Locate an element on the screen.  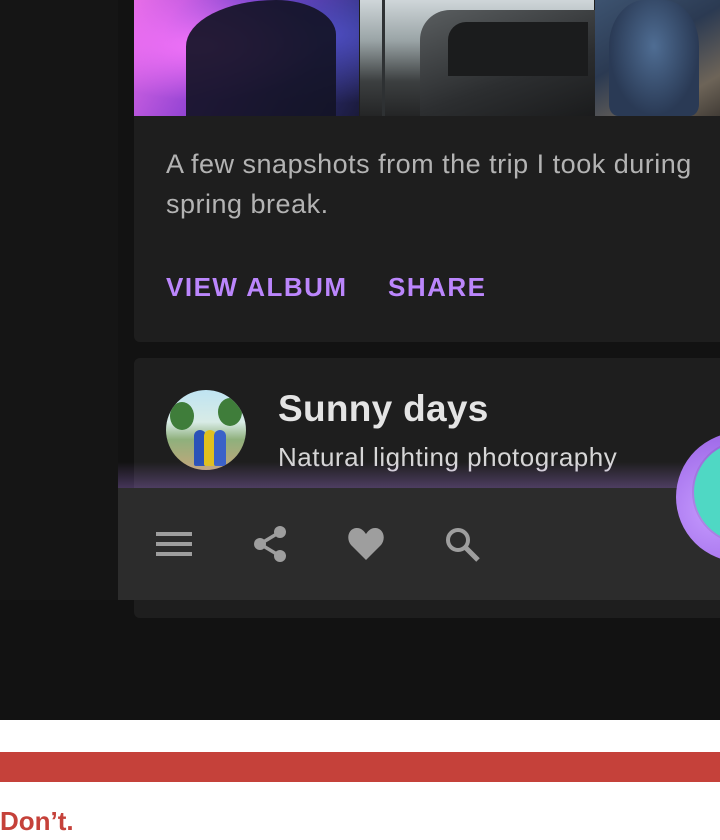
menu-icon is located at coordinates (174, 544).